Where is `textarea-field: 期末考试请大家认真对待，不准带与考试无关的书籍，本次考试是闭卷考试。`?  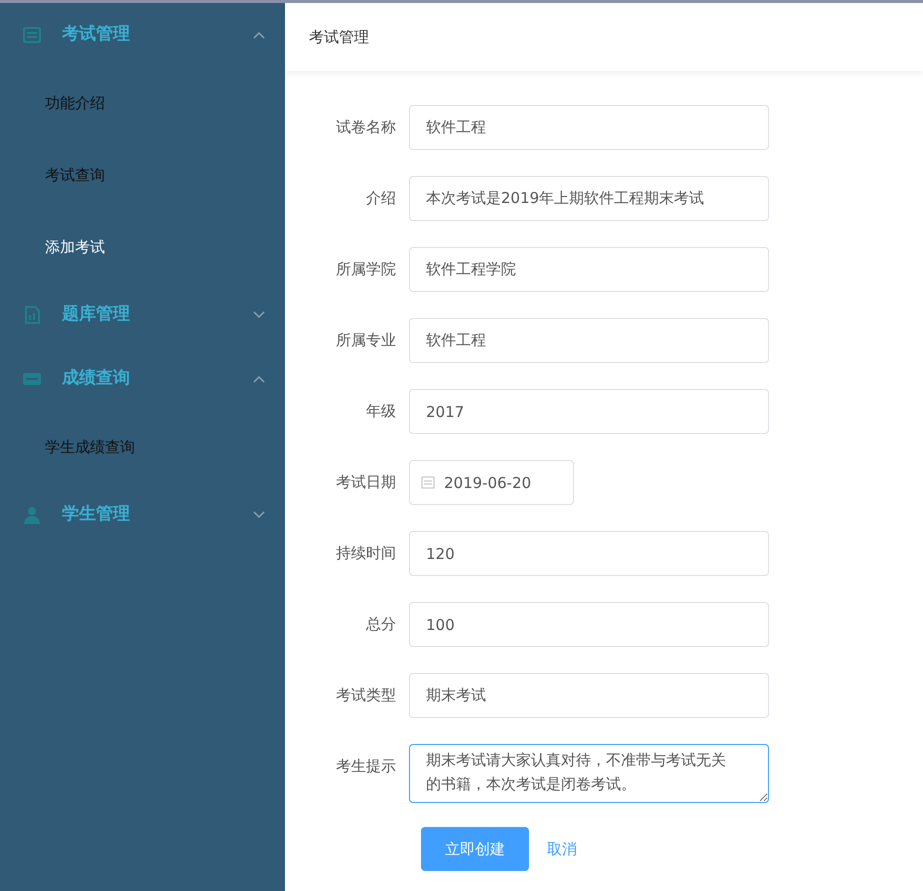
textarea-field: 期末考试请大家认真对待，不准带与考试无关的书籍，本次考试是闭卷考试。 is located at coordinates (589, 773).